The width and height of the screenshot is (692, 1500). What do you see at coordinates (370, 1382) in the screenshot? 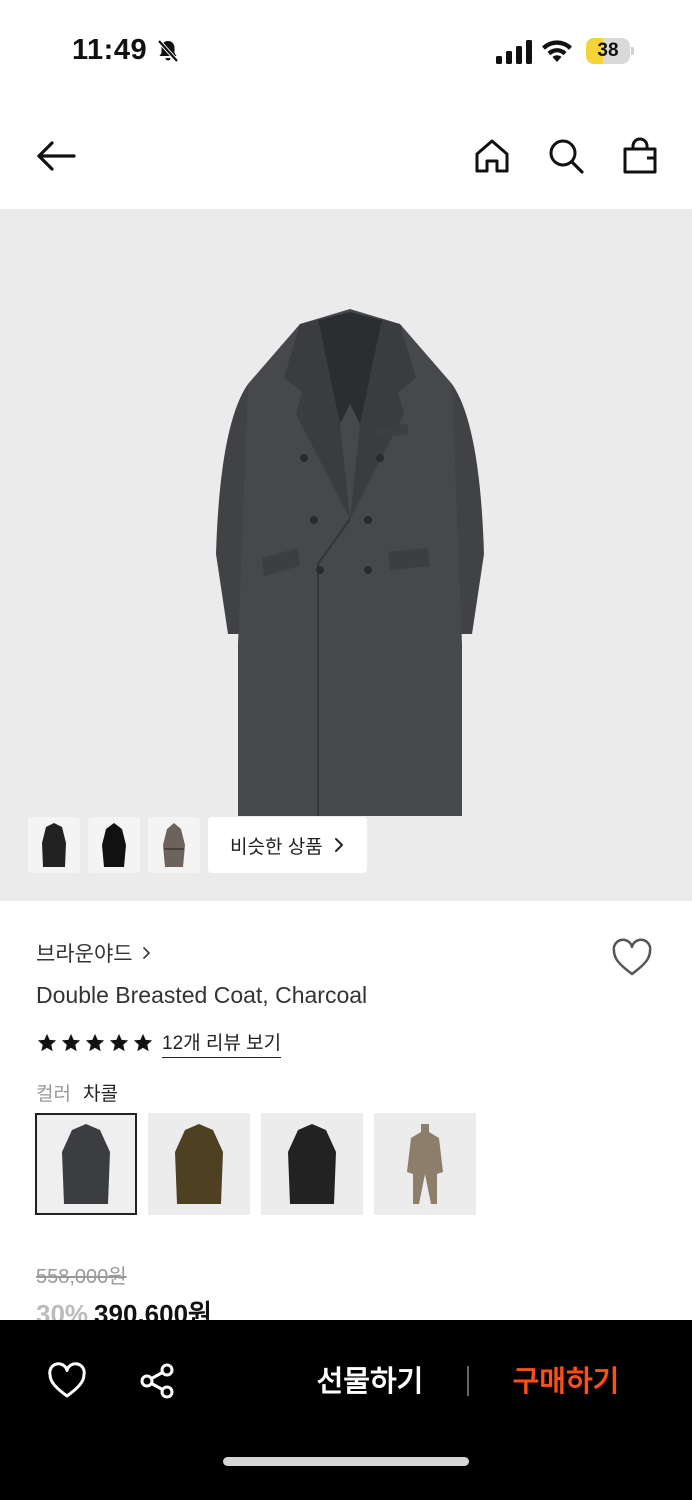
I see `gift-button: 선물하기` at bounding box center [370, 1382].